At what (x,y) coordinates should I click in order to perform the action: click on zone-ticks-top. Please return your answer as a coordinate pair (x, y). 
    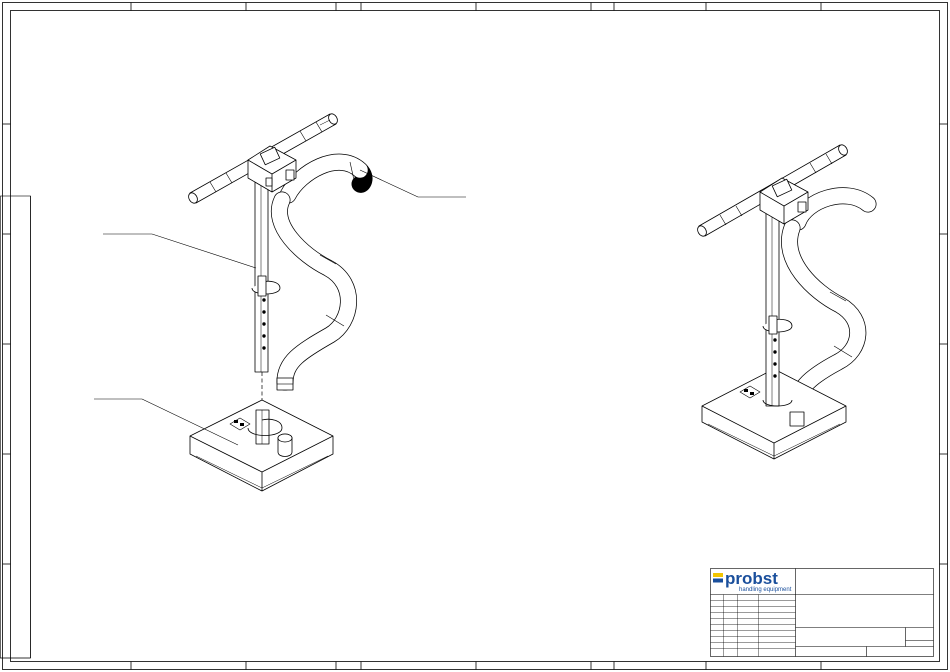
    Looking at the image, I should click on (476, 6).